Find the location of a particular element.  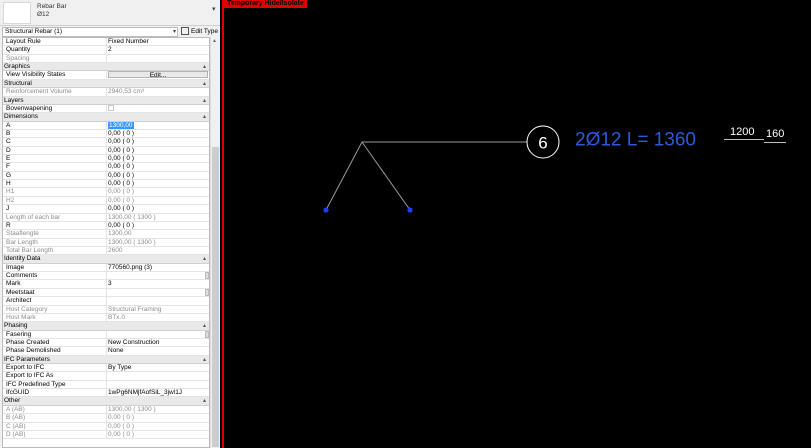

property-value: 3 is located at coordinates (157, 284).